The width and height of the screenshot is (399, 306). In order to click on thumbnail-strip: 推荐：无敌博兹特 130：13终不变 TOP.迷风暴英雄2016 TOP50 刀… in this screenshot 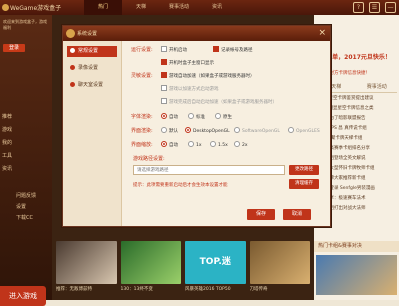, I will do `click(183, 270)`.